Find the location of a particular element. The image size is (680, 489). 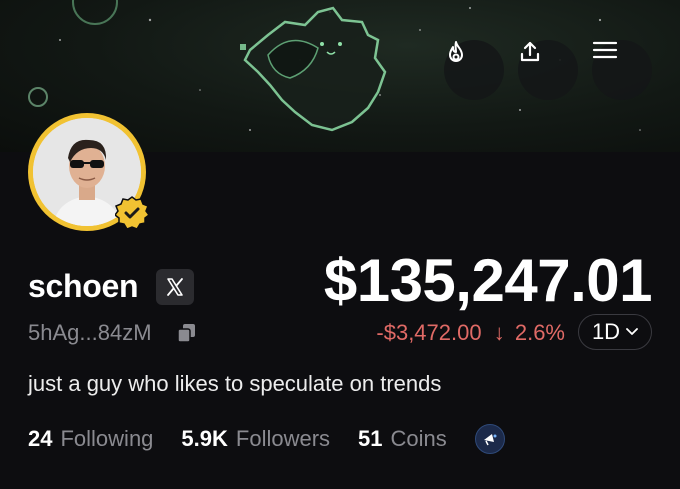

change-amount: -$3,472.00 is located at coordinates (429, 332).